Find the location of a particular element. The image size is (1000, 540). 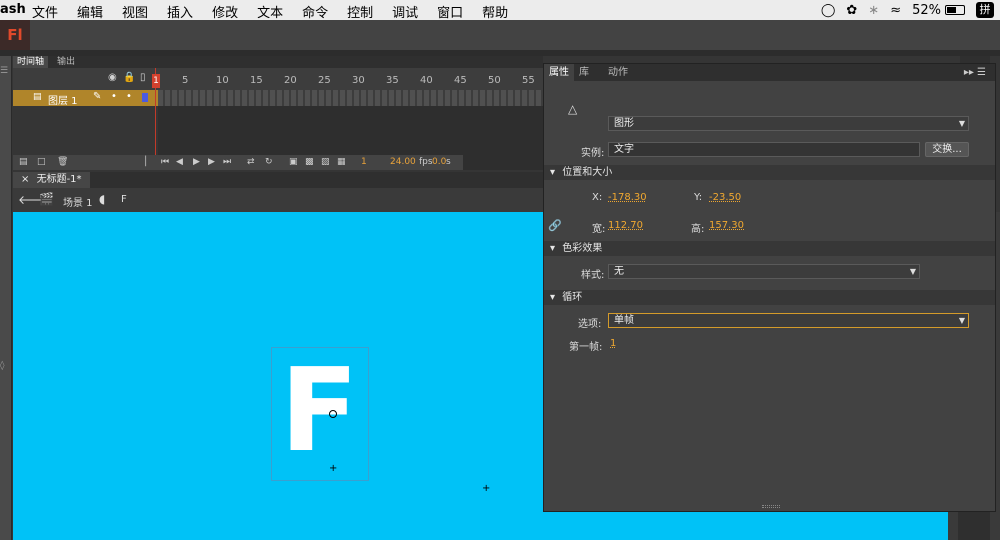

transform-point is located at coordinates (333, 414).